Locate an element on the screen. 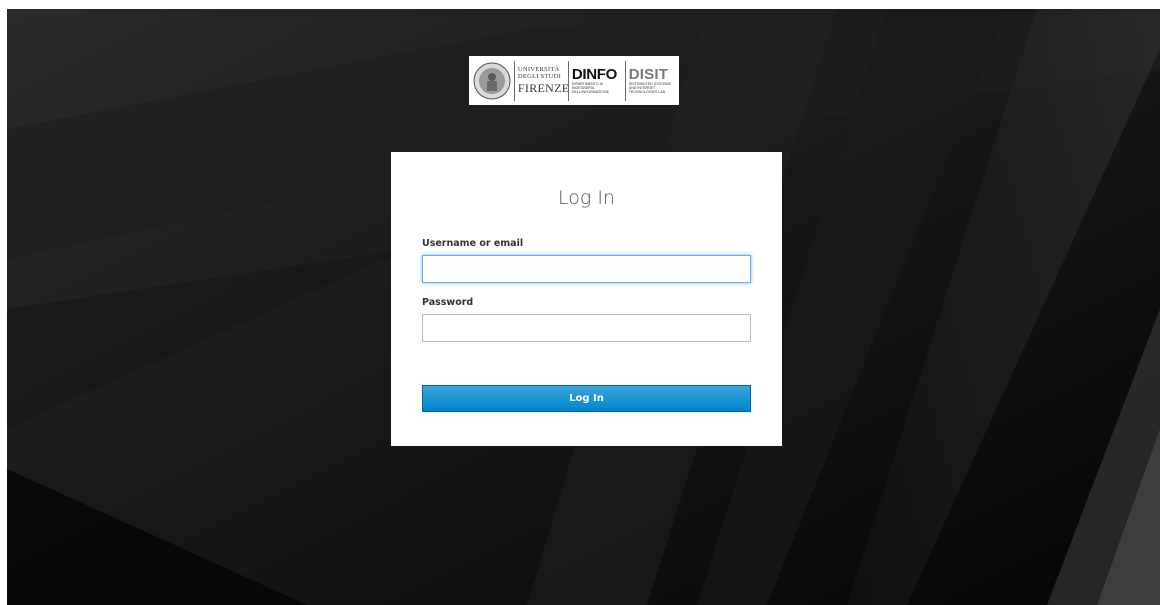 The width and height of the screenshot is (1167, 605). university-seal-icon is located at coordinates (492, 81).